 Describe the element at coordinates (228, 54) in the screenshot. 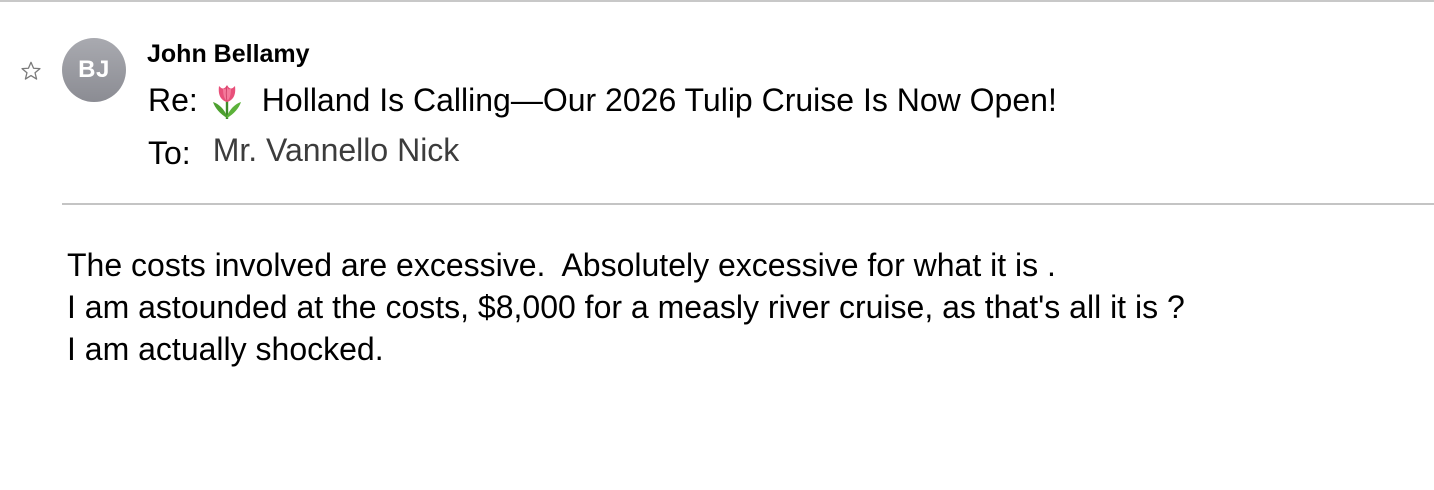

I see `sender-name: John Bellamy` at that location.